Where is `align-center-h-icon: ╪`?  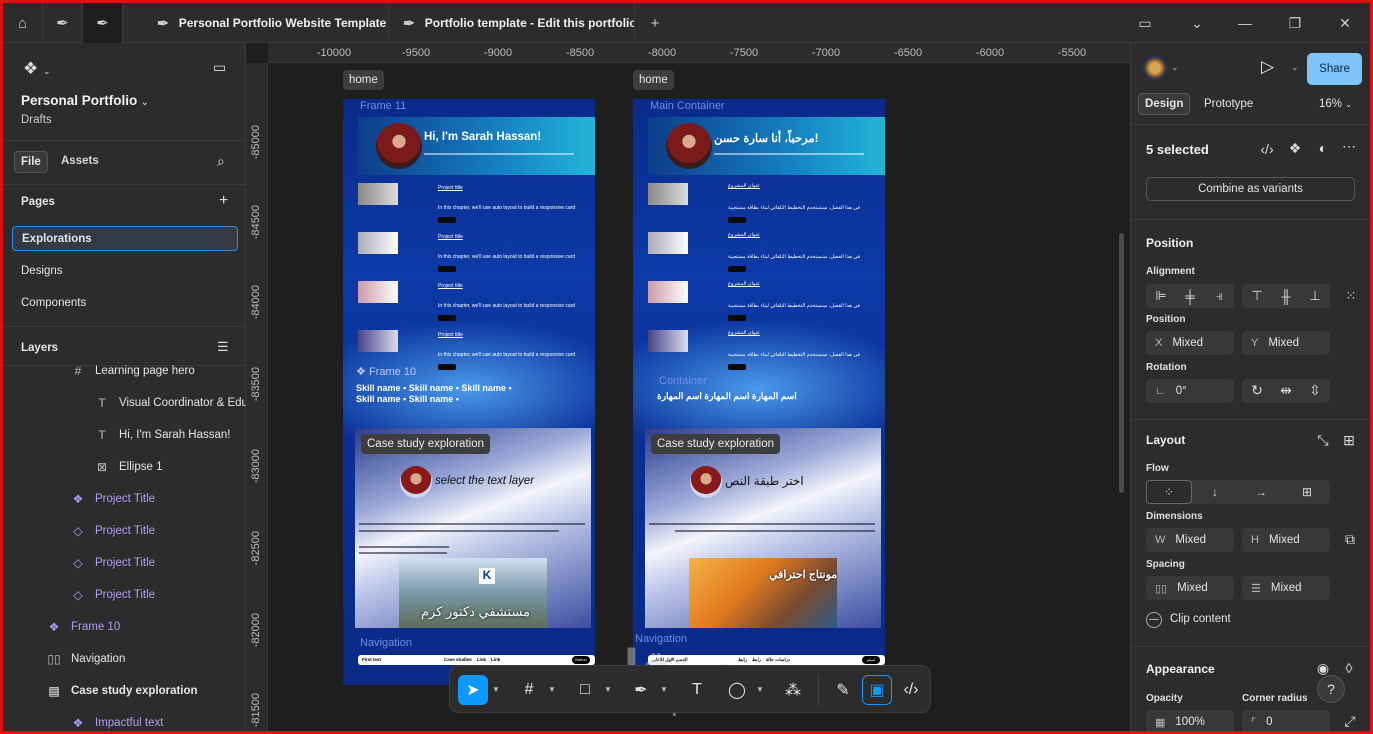 align-center-h-icon: ╪ is located at coordinates (1190, 296).